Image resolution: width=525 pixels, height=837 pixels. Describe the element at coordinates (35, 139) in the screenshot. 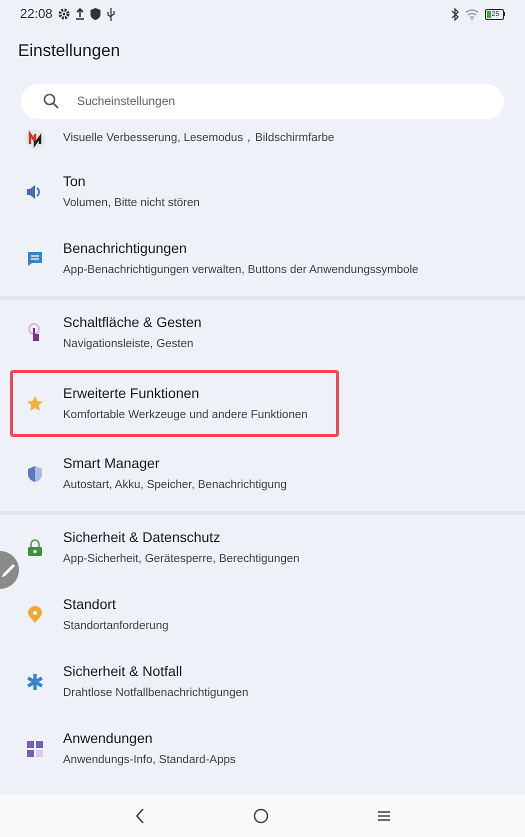

I see `logo-icon` at that location.